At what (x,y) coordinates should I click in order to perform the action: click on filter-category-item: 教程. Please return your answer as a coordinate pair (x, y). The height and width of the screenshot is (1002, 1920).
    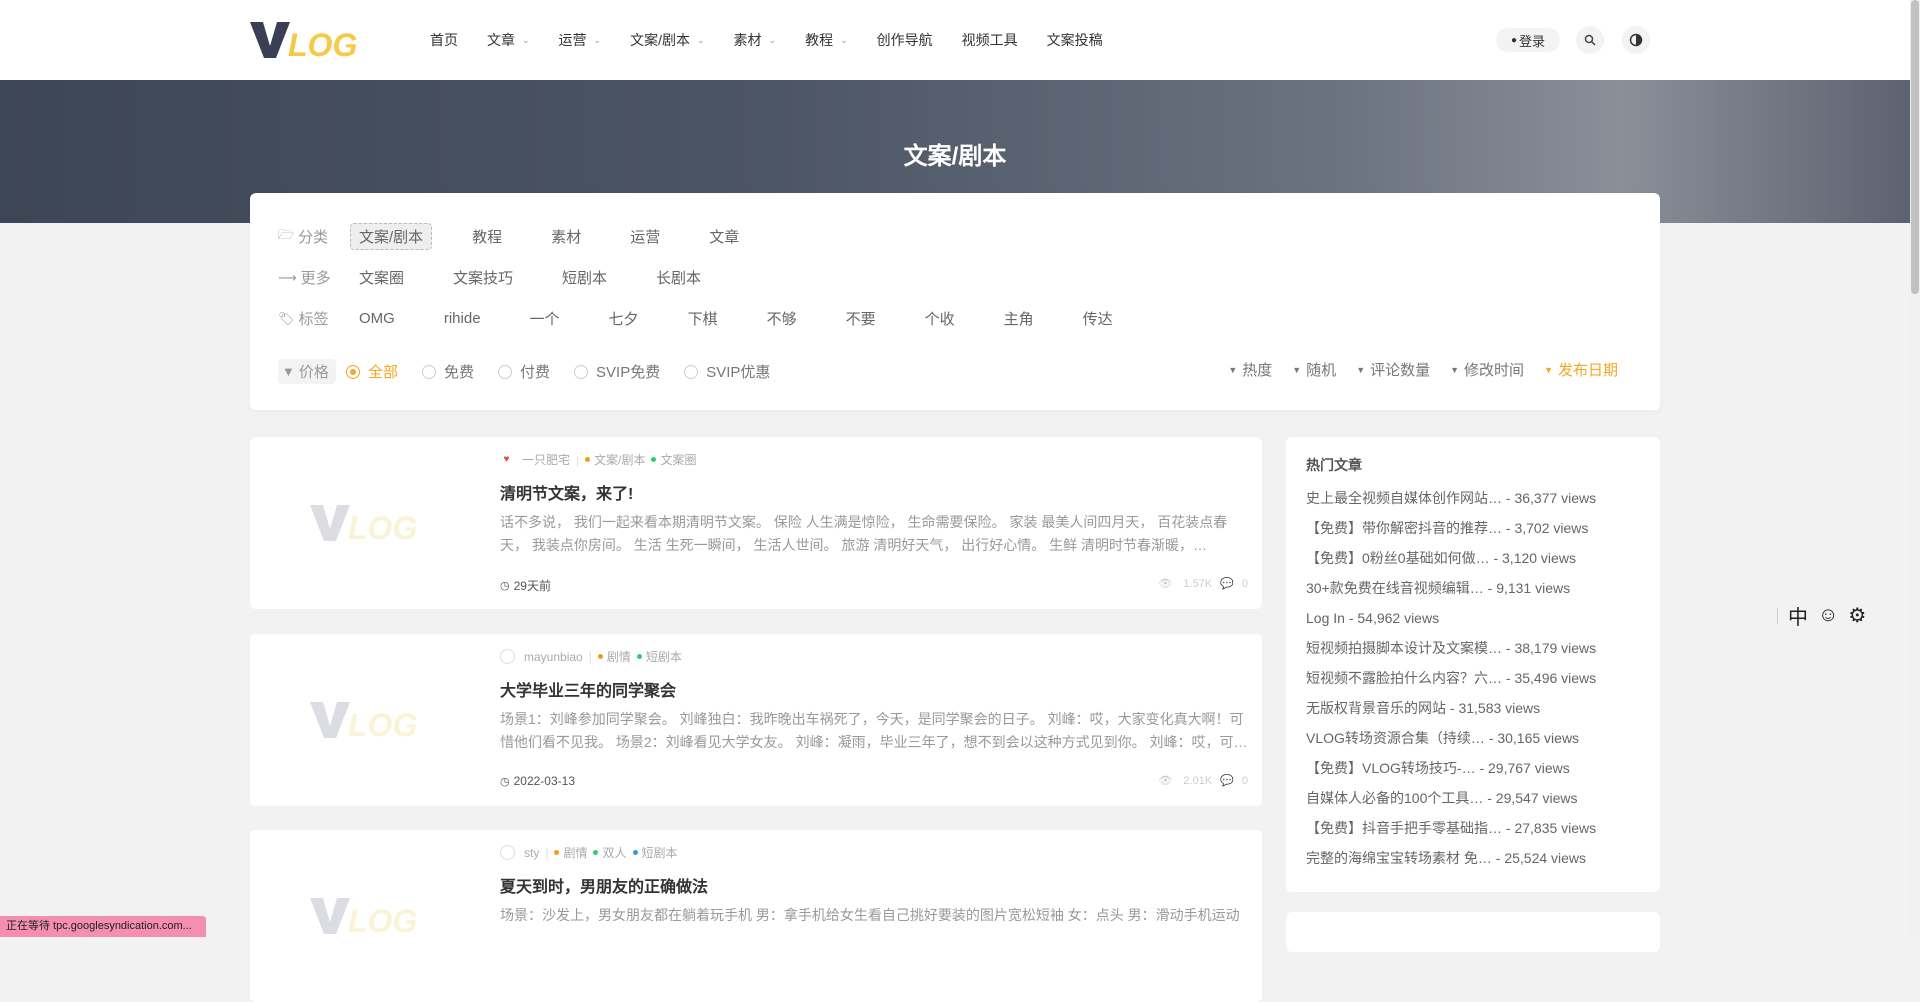
    Looking at the image, I should click on (487, 236).